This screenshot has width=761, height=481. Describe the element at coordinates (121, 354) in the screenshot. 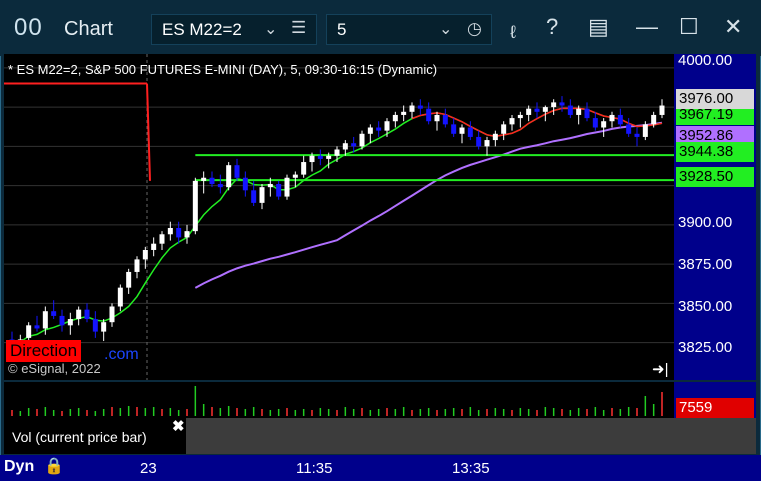

I see `direction-badge-suffix: .com` at that location.